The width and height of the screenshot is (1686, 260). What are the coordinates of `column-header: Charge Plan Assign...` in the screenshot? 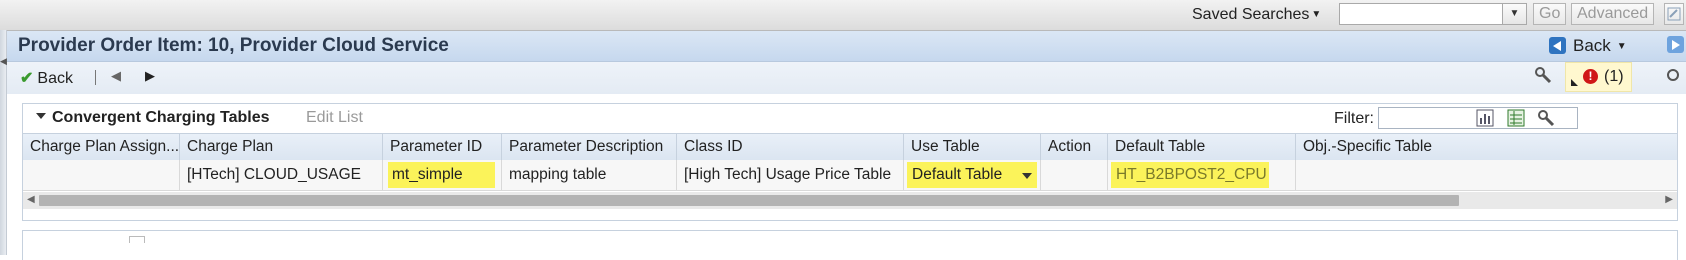 It's located at (101, 147).